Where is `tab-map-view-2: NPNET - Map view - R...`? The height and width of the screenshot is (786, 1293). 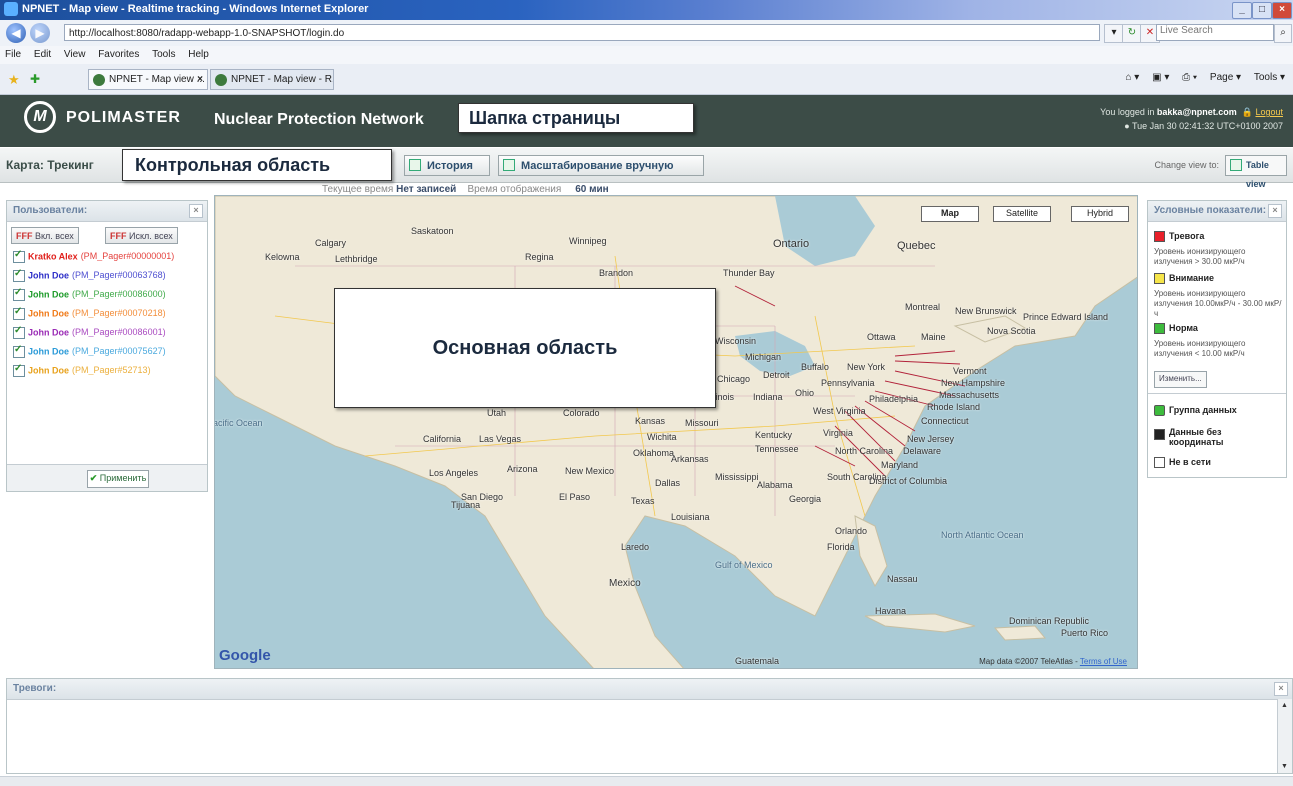 tab-map-view-2: NPNET - Map view - R... is located at coordinates (272, 79).